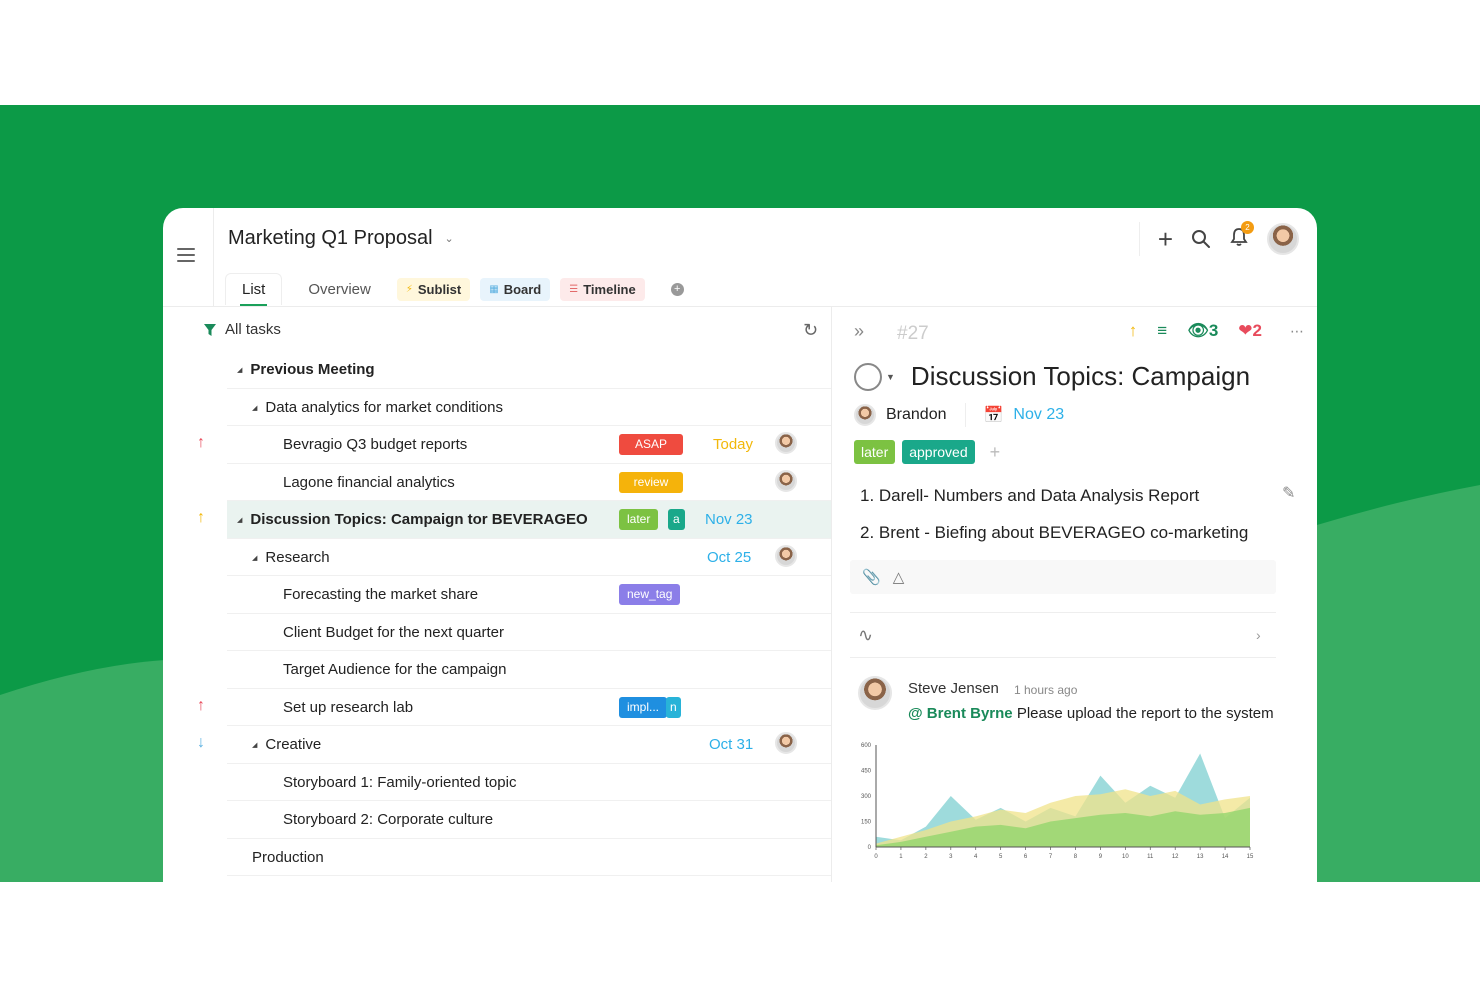 Image resolution: width=1480 pixels, height=987 pixels. I want to click on task-name: ◢ Previous Meeting, so click(306, 369).